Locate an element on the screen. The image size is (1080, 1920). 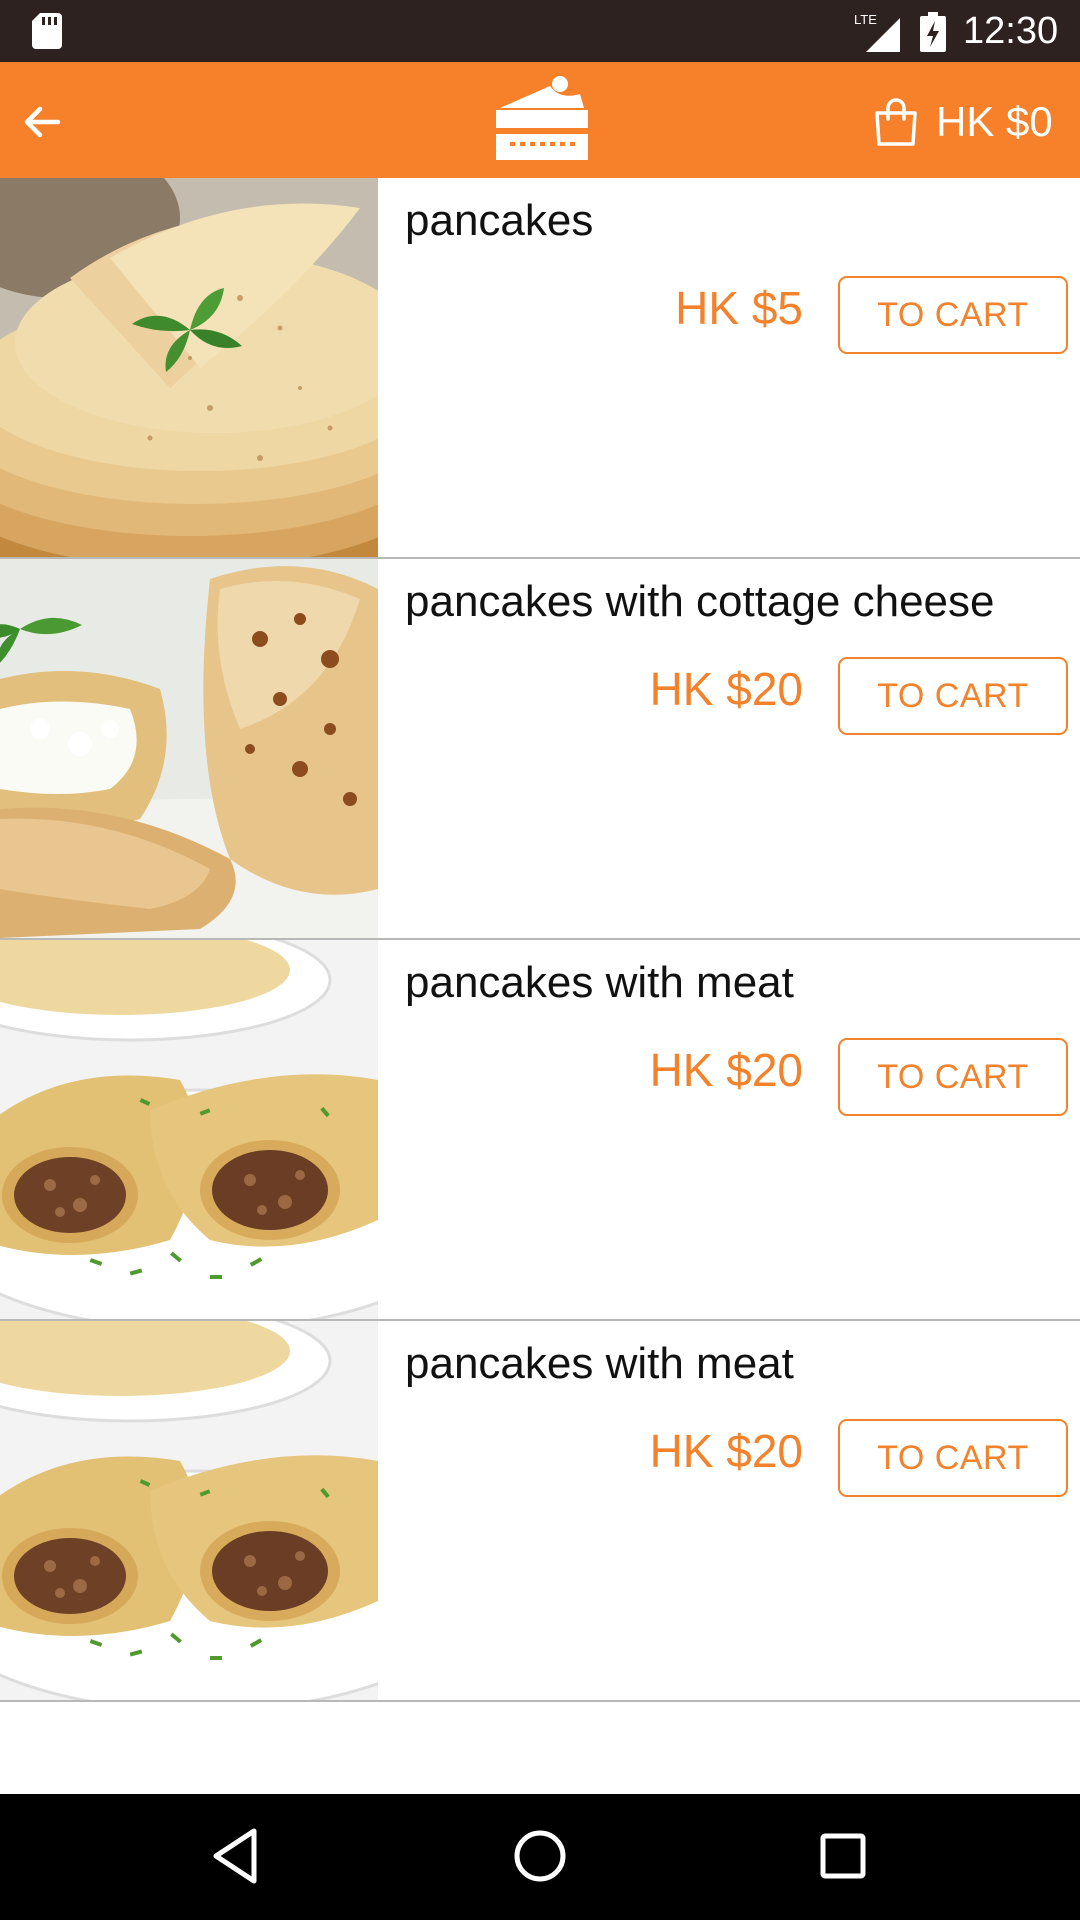
system-nav-bar is located at coordinates (540, 1857).